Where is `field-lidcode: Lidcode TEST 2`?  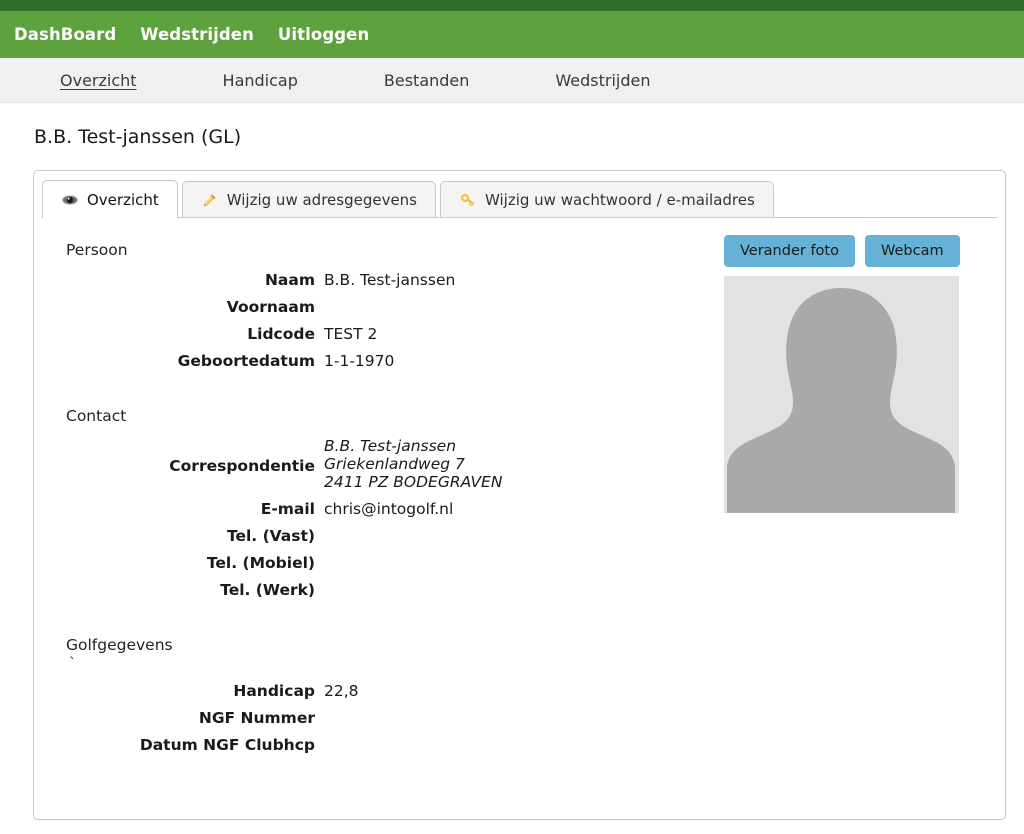
field-lidcode: Lidcode TEST 2 is located at coordinates (395, 334).